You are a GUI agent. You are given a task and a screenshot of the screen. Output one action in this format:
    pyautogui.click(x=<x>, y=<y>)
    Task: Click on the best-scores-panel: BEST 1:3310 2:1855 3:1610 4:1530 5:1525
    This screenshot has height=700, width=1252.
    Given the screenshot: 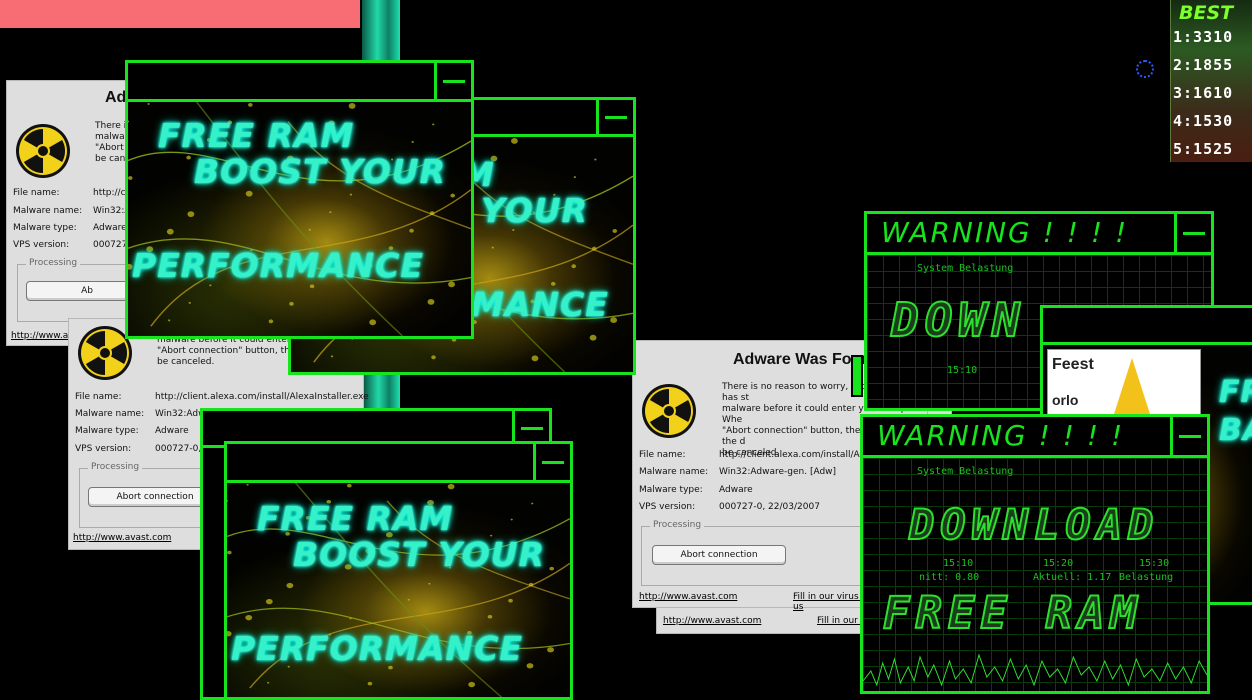 What is the action you would take?
    pyautogui.click(x=1211, y=81)
    